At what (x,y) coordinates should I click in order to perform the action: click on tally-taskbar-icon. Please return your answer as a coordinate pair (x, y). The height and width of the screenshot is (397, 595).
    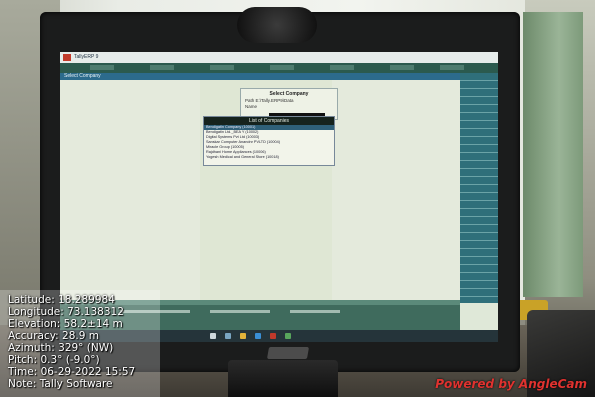
    Looking at the image, I should click on (273, 336).